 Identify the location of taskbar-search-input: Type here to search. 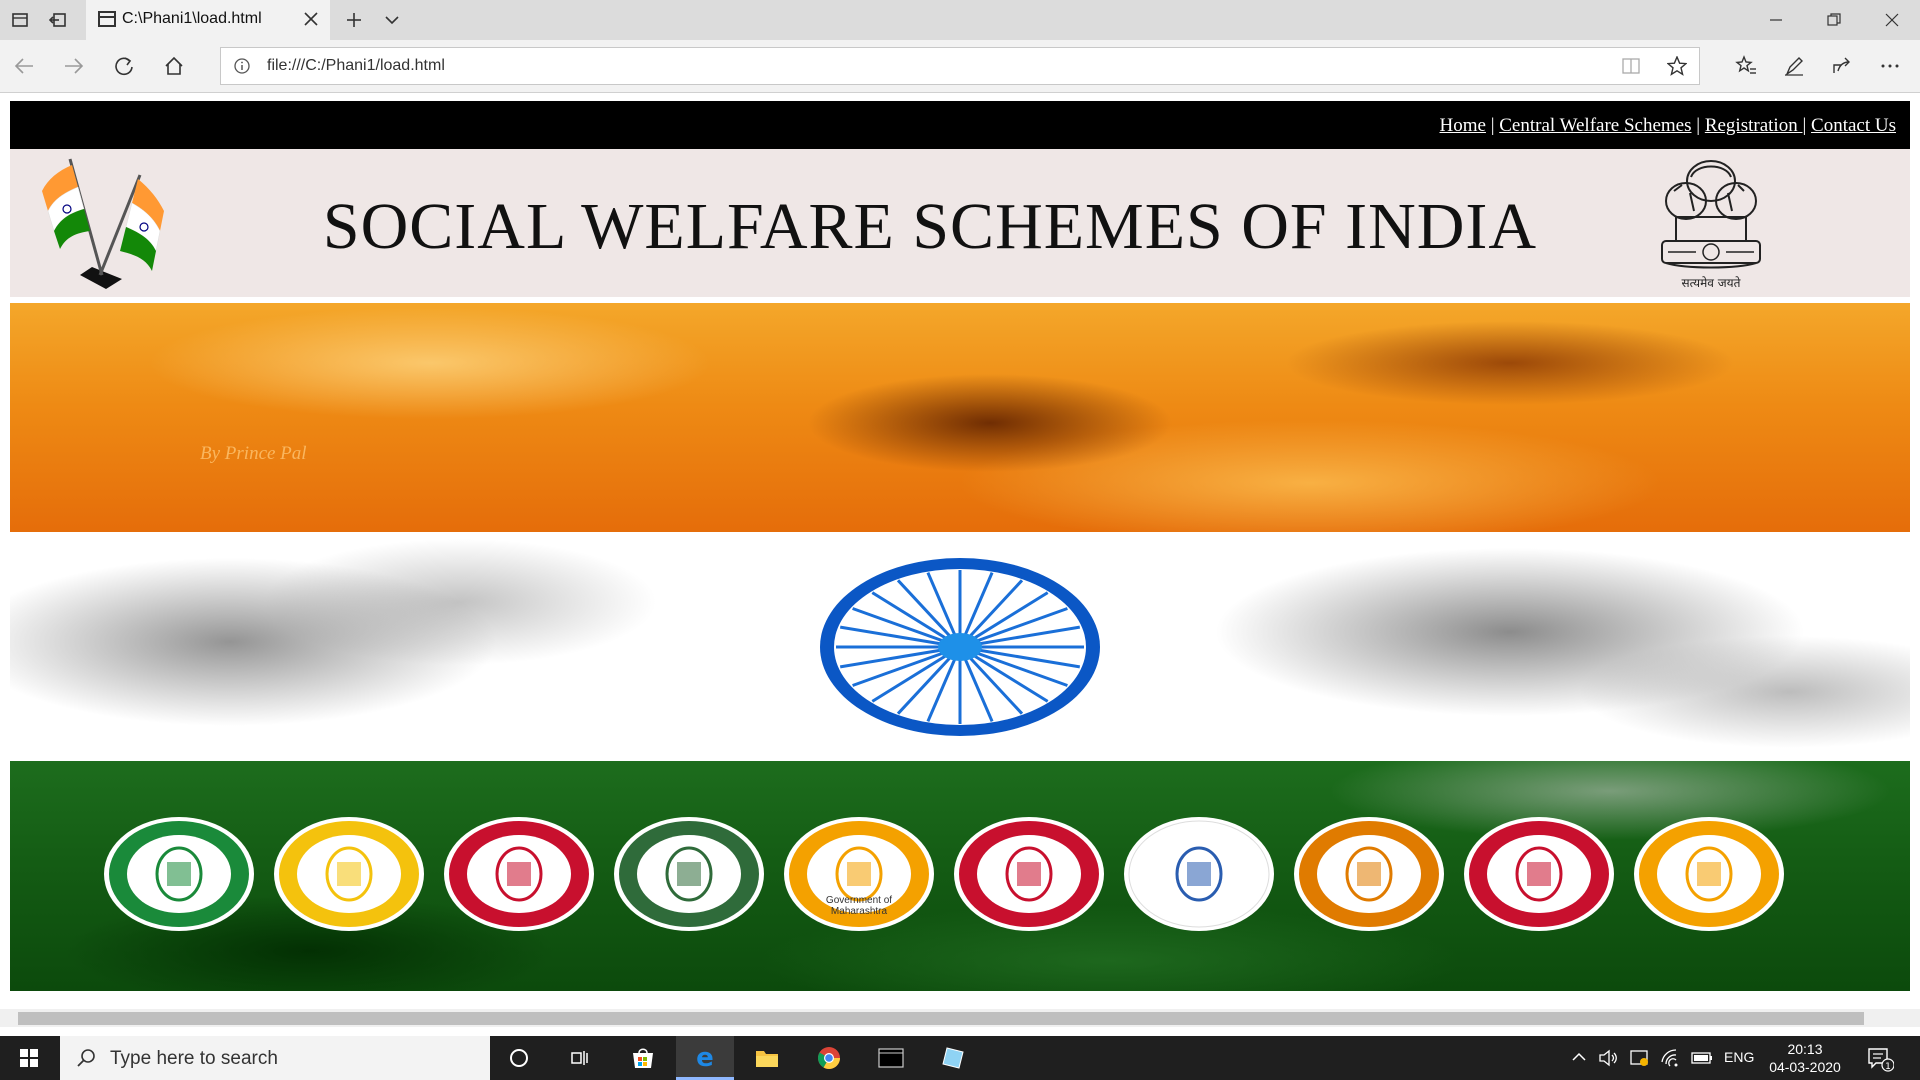
(275, 1058).